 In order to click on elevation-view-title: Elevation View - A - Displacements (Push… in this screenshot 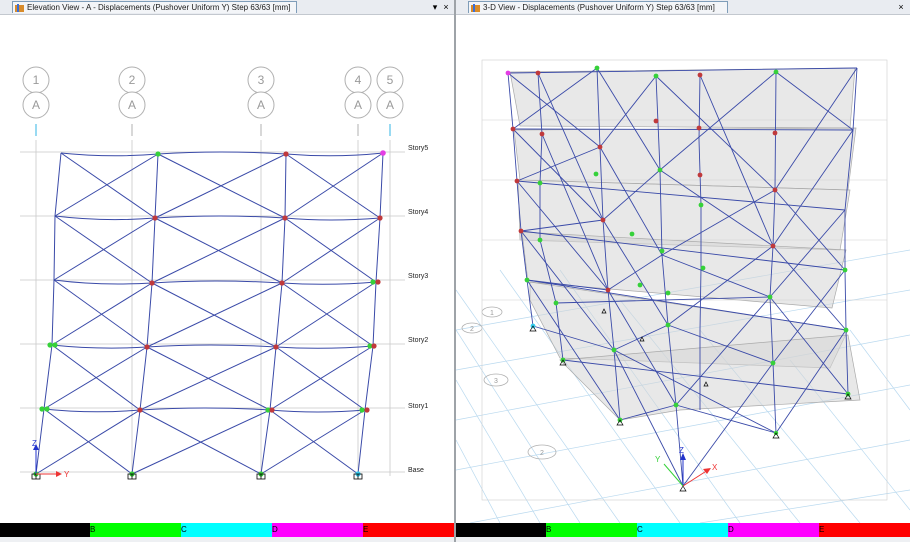, I will do `click(159, 7)`.